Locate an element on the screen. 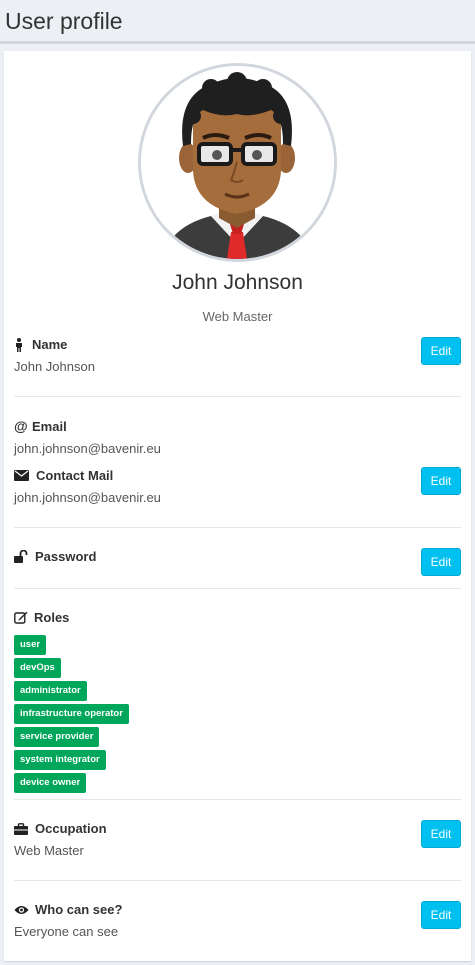 This screenshot has width=475, height=965. occupation-label-row: Occupation is located at coordinates (237, 828).